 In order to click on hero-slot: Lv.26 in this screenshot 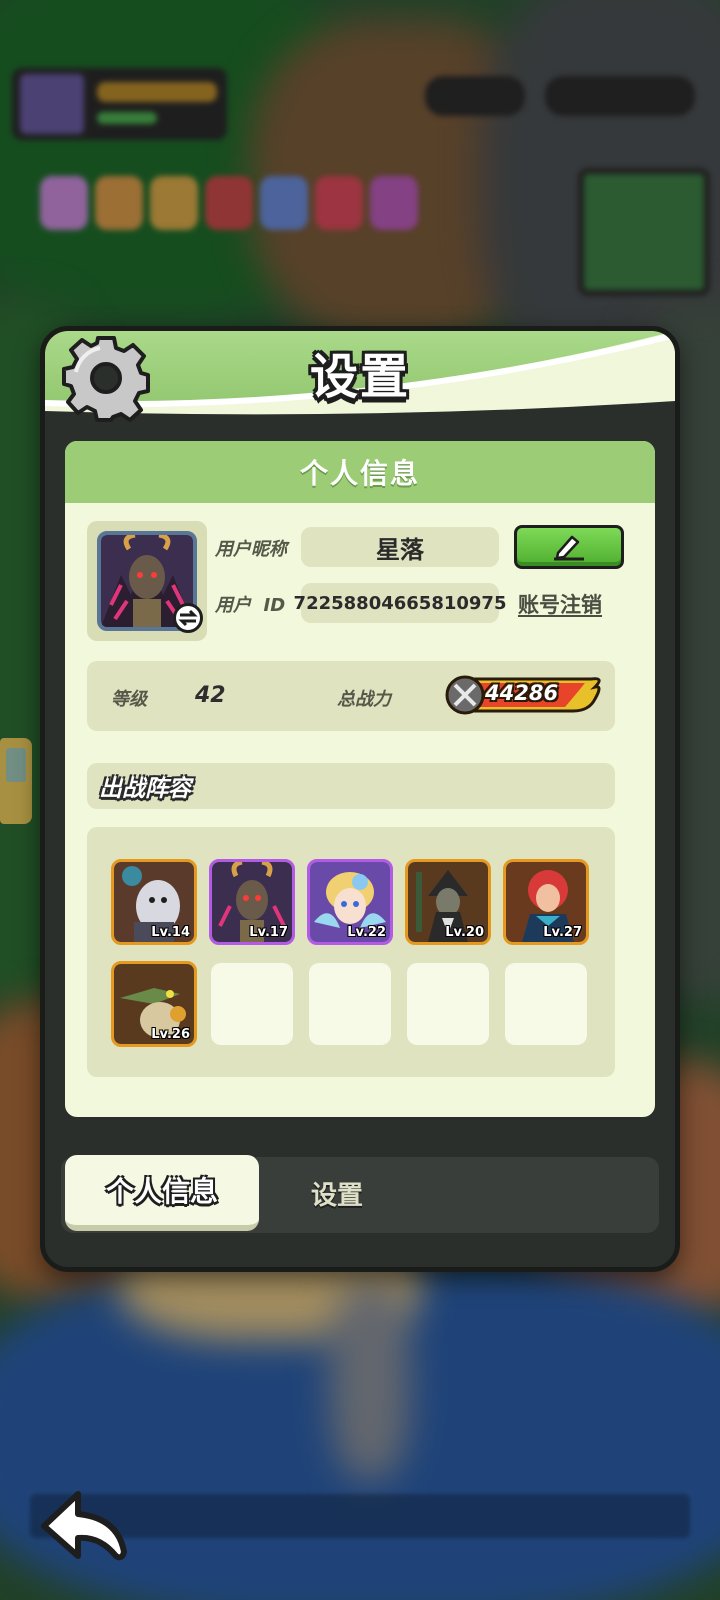, I will do `click(154, 1004)`.